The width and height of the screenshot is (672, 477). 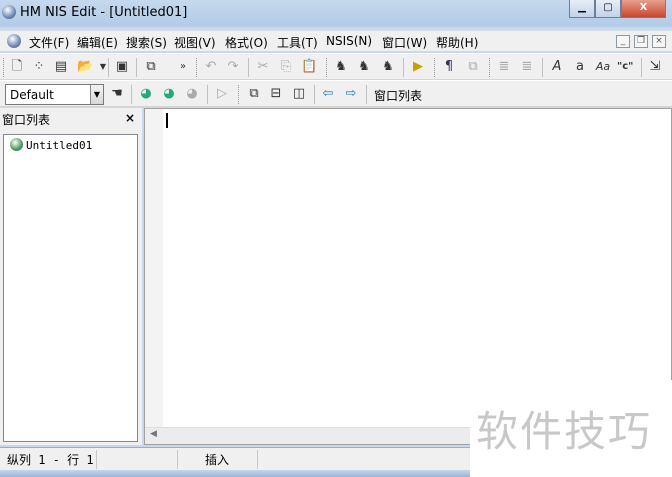 What do you see at coordinates (655, 67) in the screenshot?
I see `word-wrap-icon: ⇲` at bounding box center [655, 67].